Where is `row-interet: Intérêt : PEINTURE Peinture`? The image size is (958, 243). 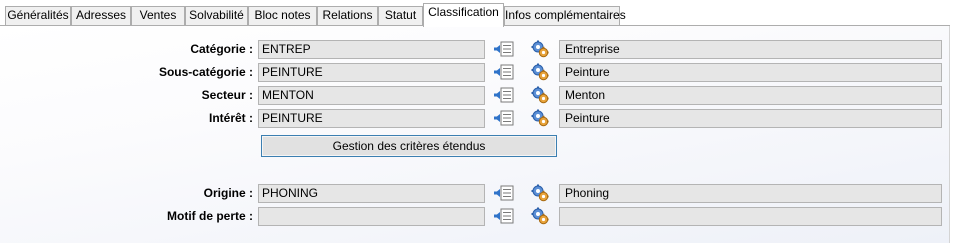
row-interet: Intérêt : PEINTURE Peinture is located at coordinates (475, 118).